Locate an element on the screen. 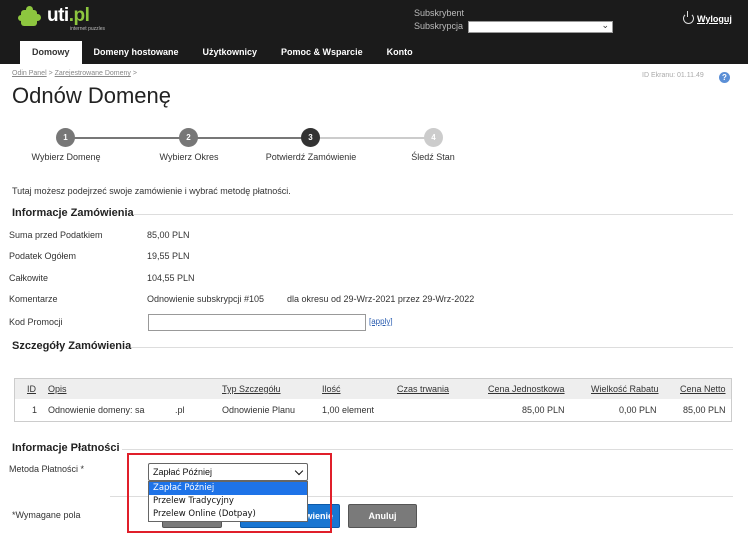 This screenshot has height=542, width=748. payment-info-title: Informacje Płatności is located at coordinates (66, 448).